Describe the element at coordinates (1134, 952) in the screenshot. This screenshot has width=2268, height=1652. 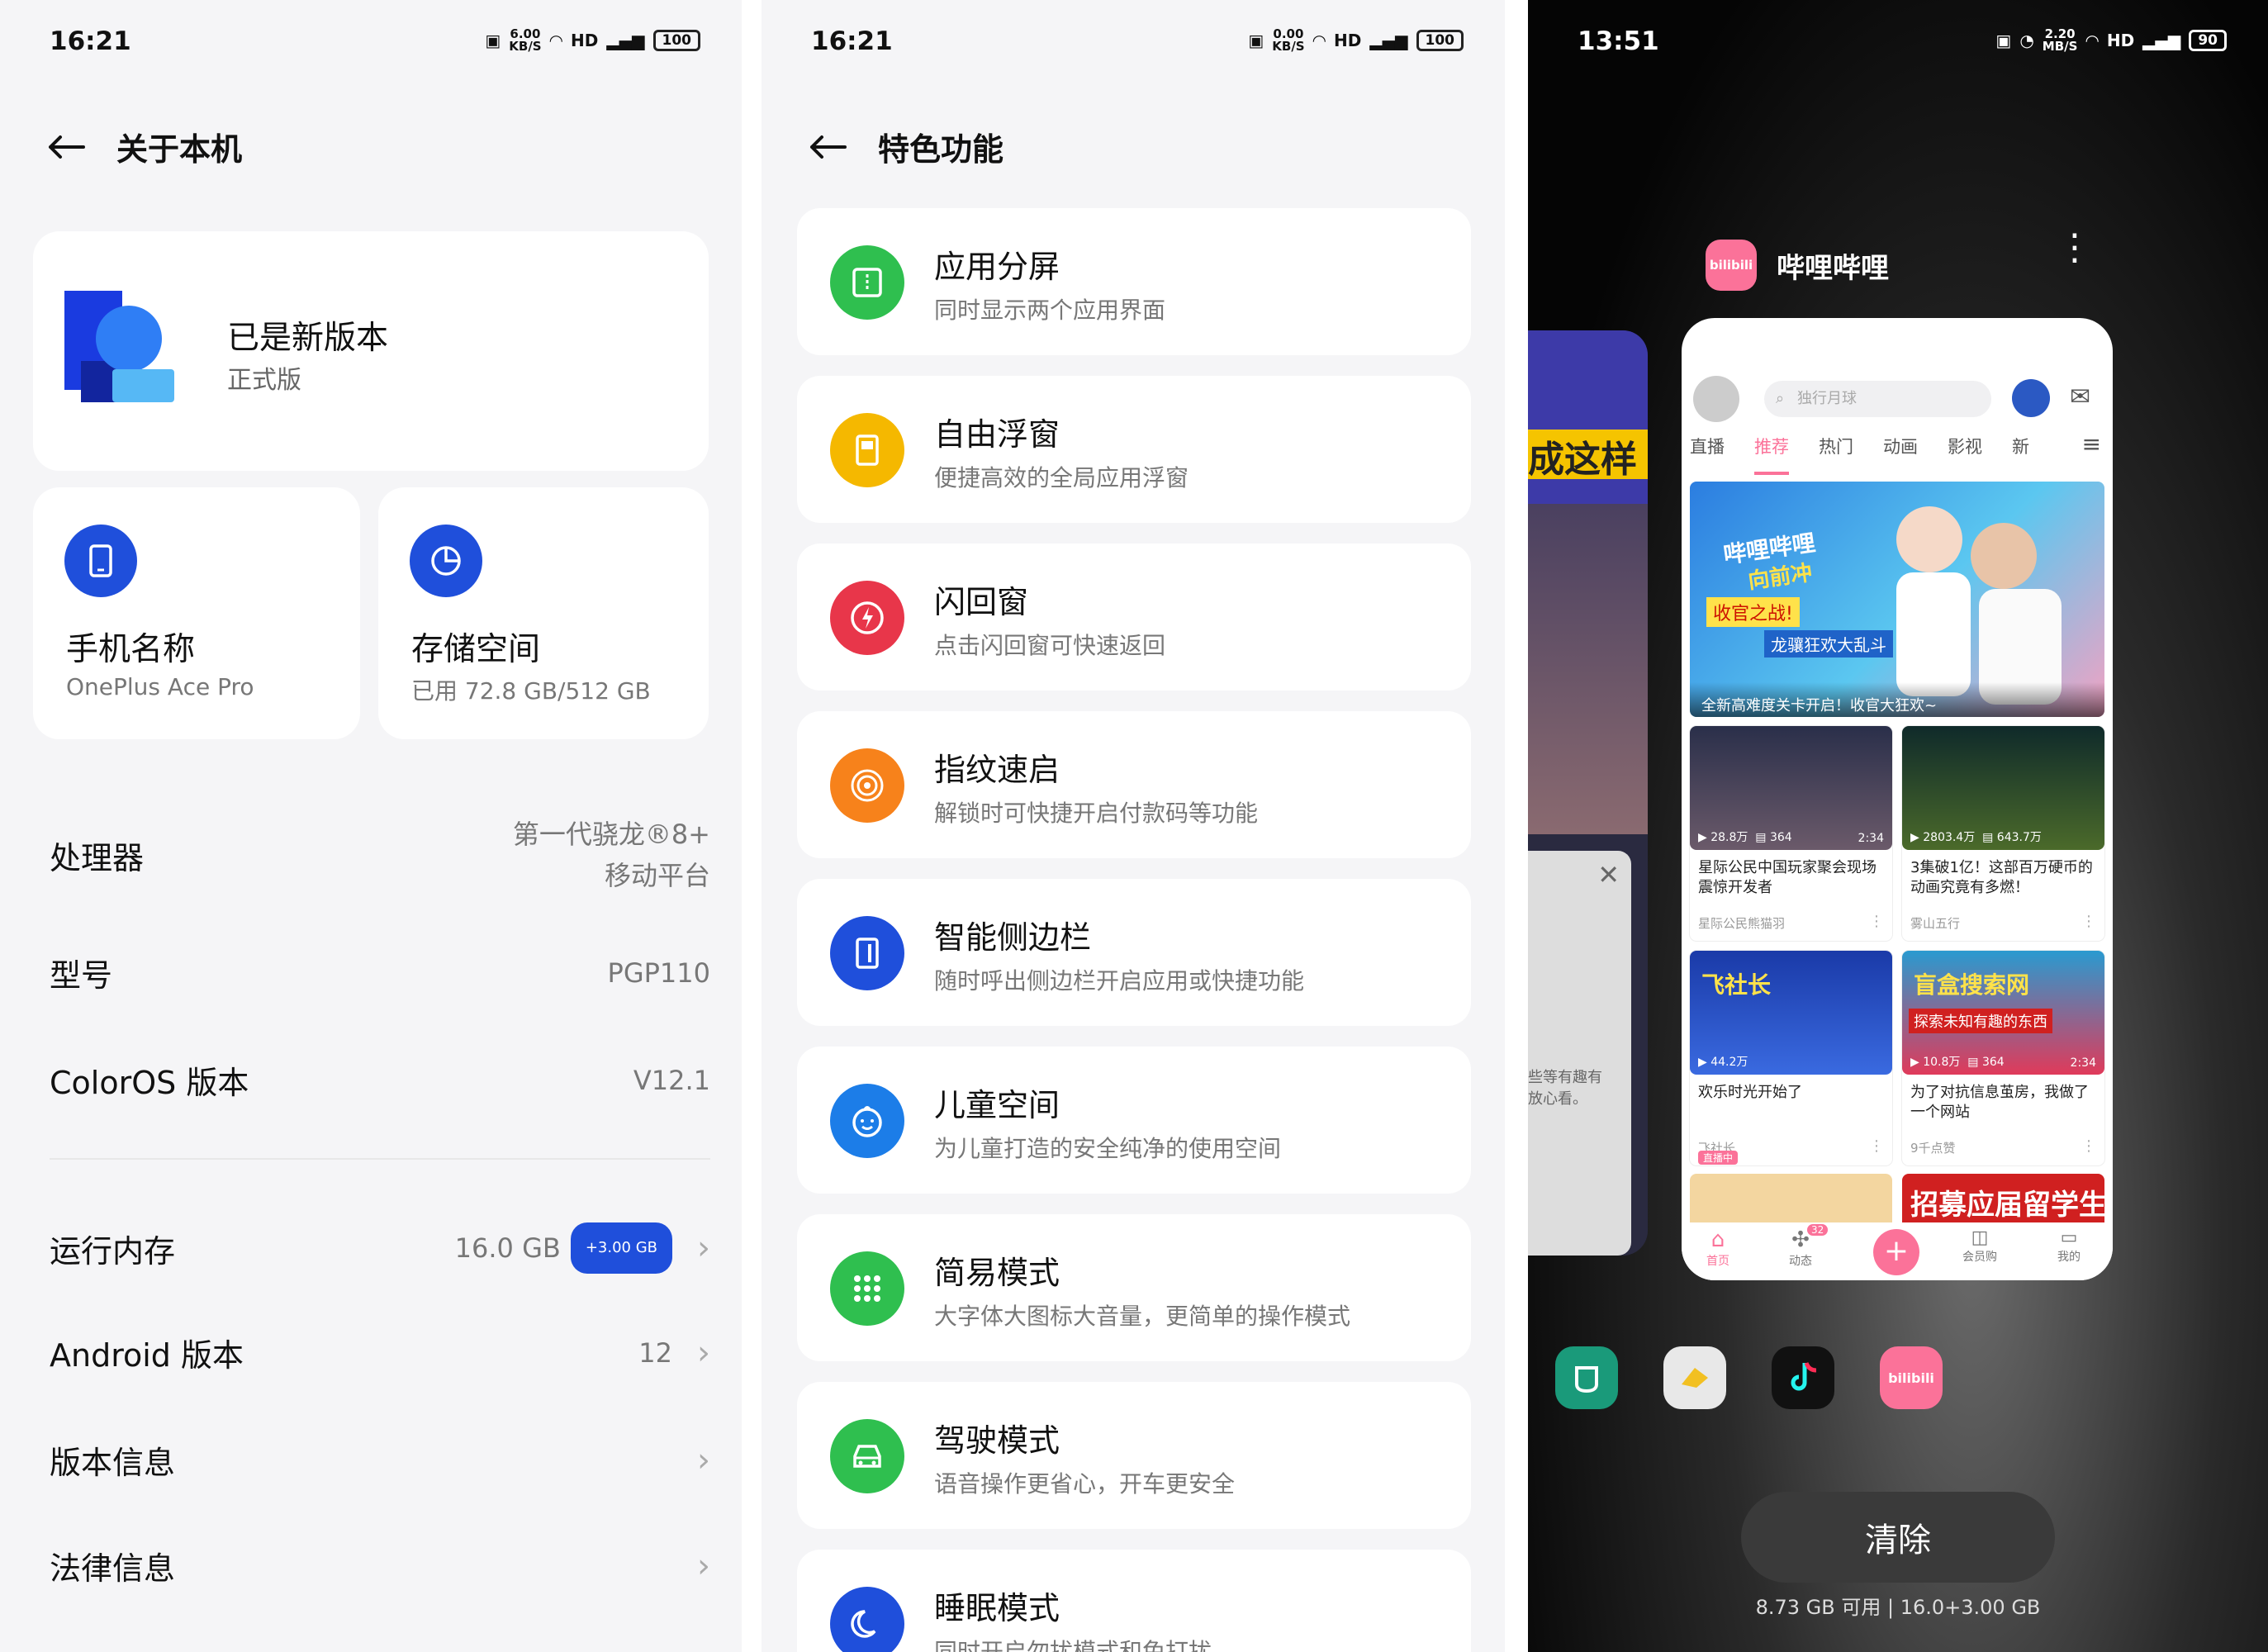
I see `feature-item: 智能侧边栏 随时呼出侧边栏开启应用或快捷功能` at that location.